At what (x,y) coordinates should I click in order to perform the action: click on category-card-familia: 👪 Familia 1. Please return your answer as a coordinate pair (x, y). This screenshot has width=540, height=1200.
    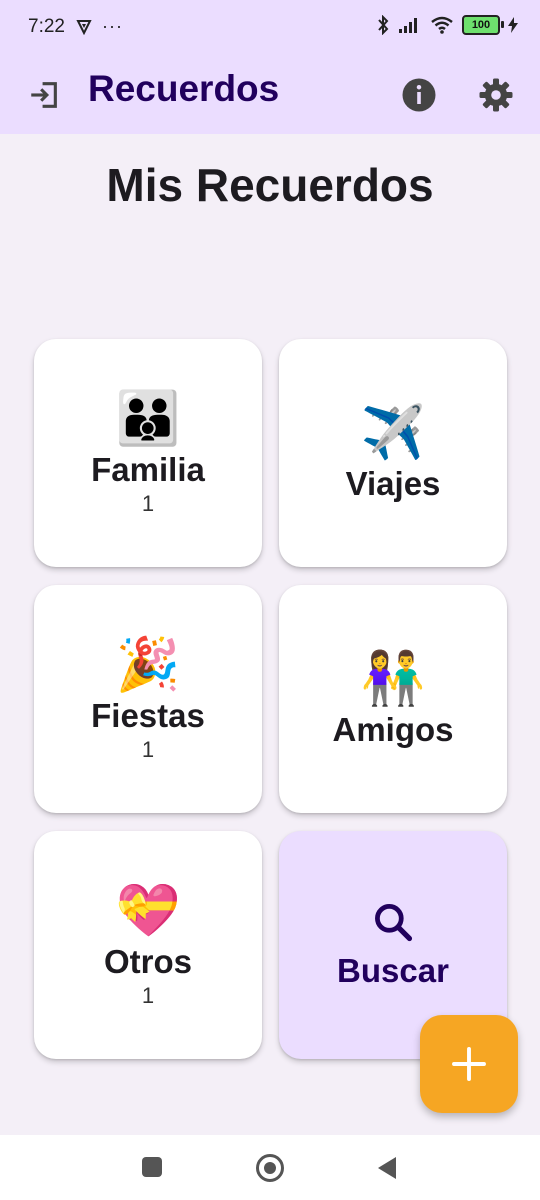
    Looking at the image, I should click on (148, 453).